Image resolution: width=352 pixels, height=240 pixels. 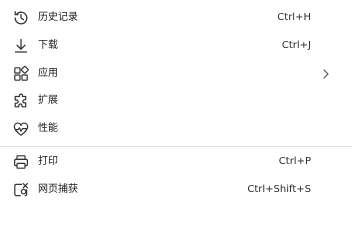 I want to click on menu-item-history: 历史记录 Ctrl+H, so click(x=176, y=18).